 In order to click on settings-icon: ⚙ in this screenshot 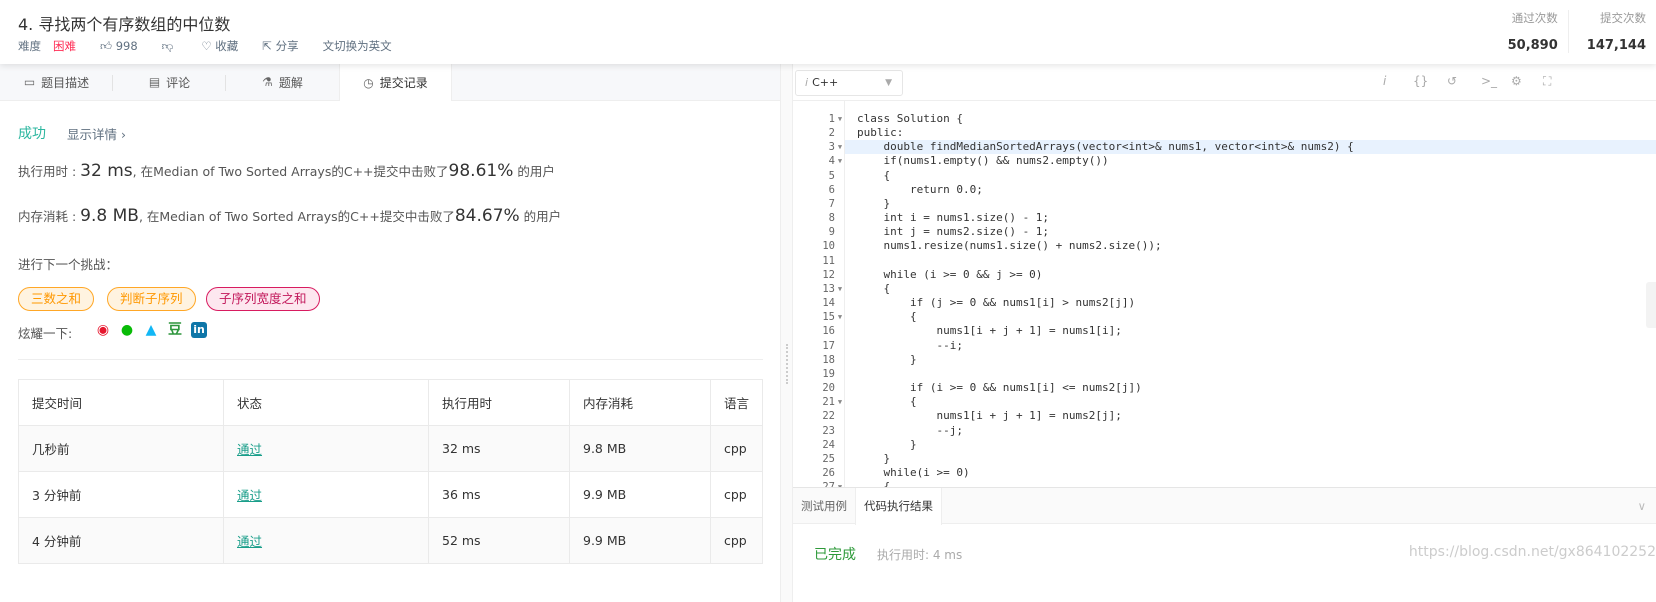, I will do `click(1516, 81)`.